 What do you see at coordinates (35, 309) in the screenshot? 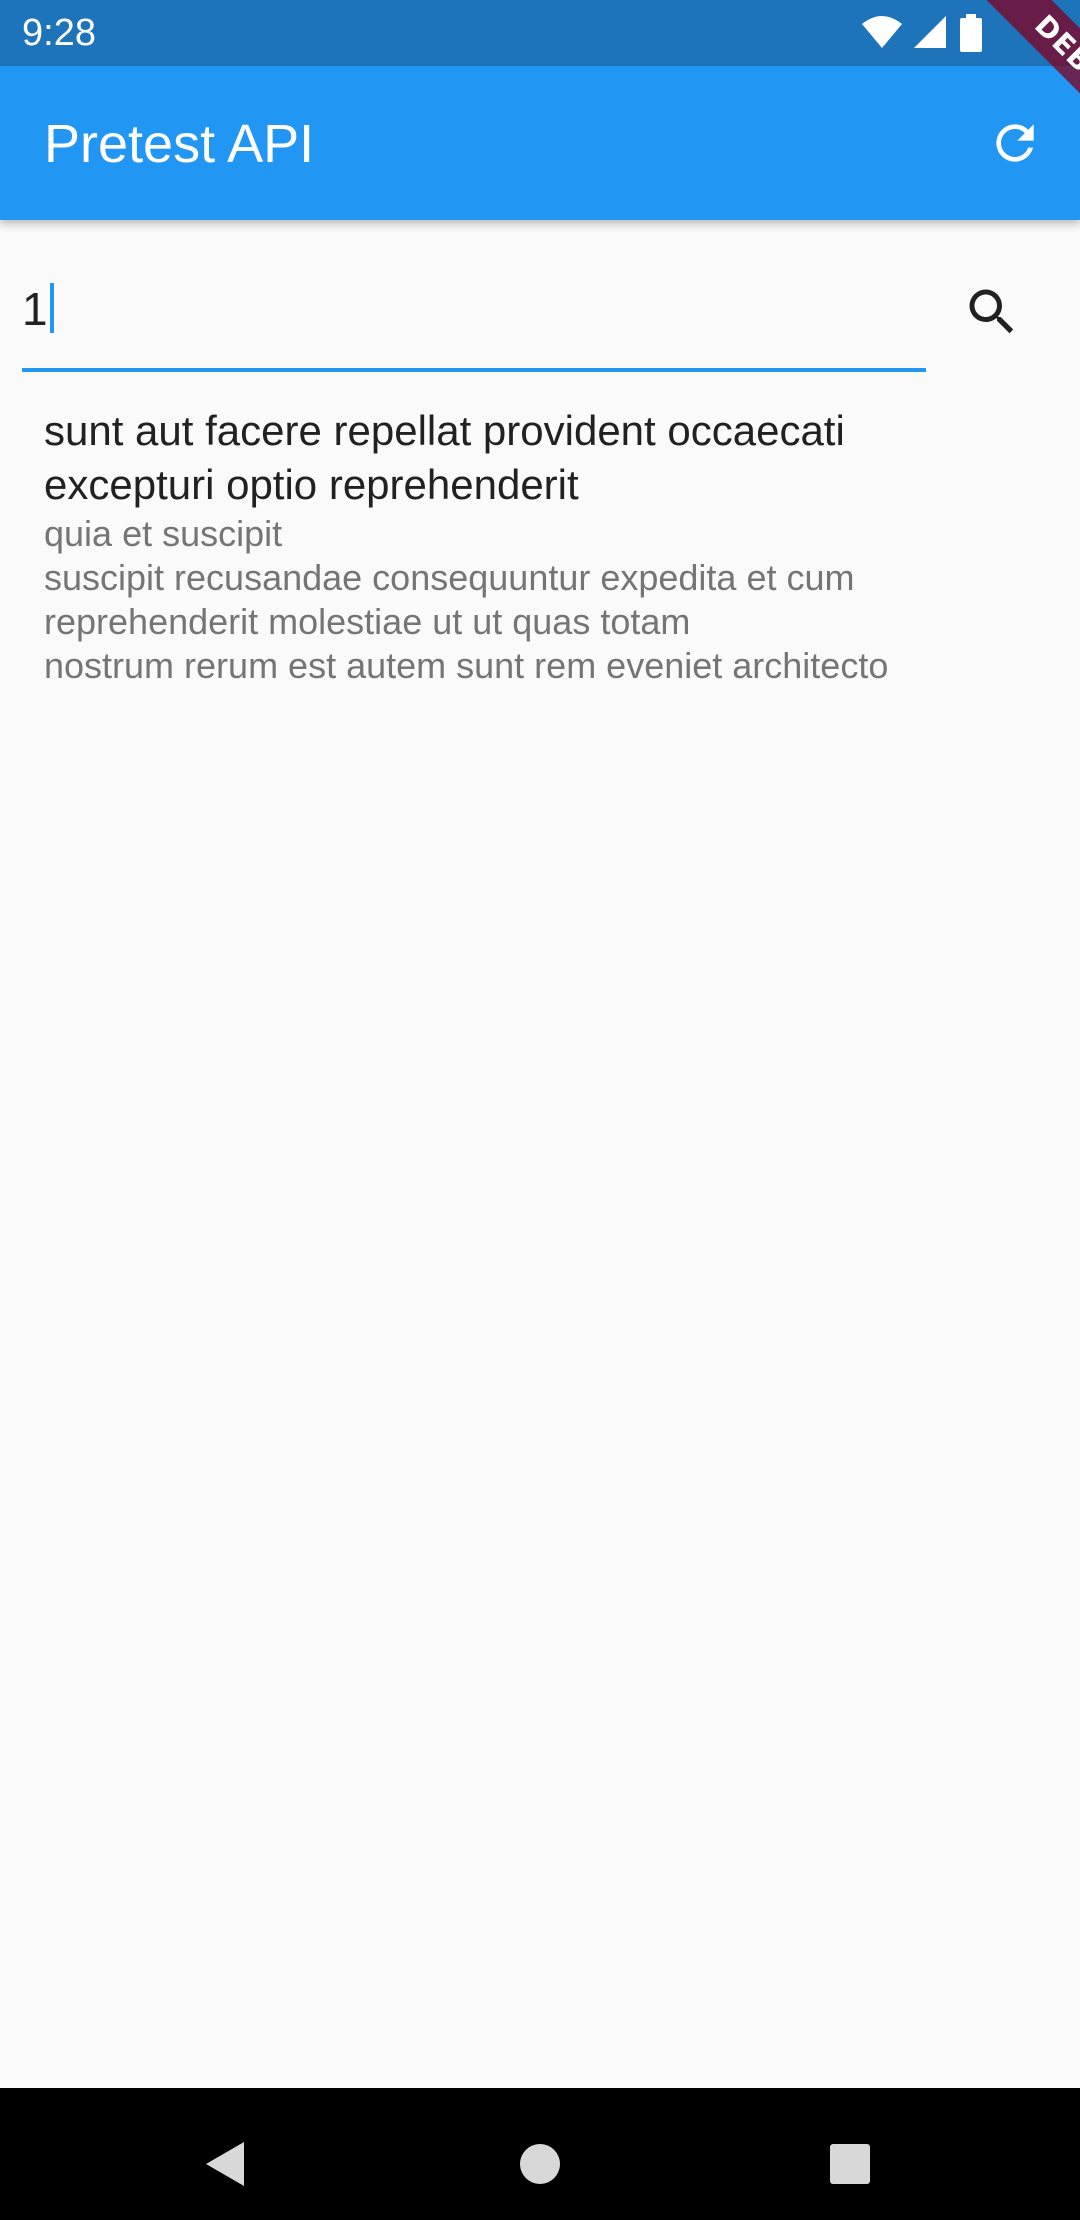
I see `search-input-text: 1` at bounding box center [35, 309].